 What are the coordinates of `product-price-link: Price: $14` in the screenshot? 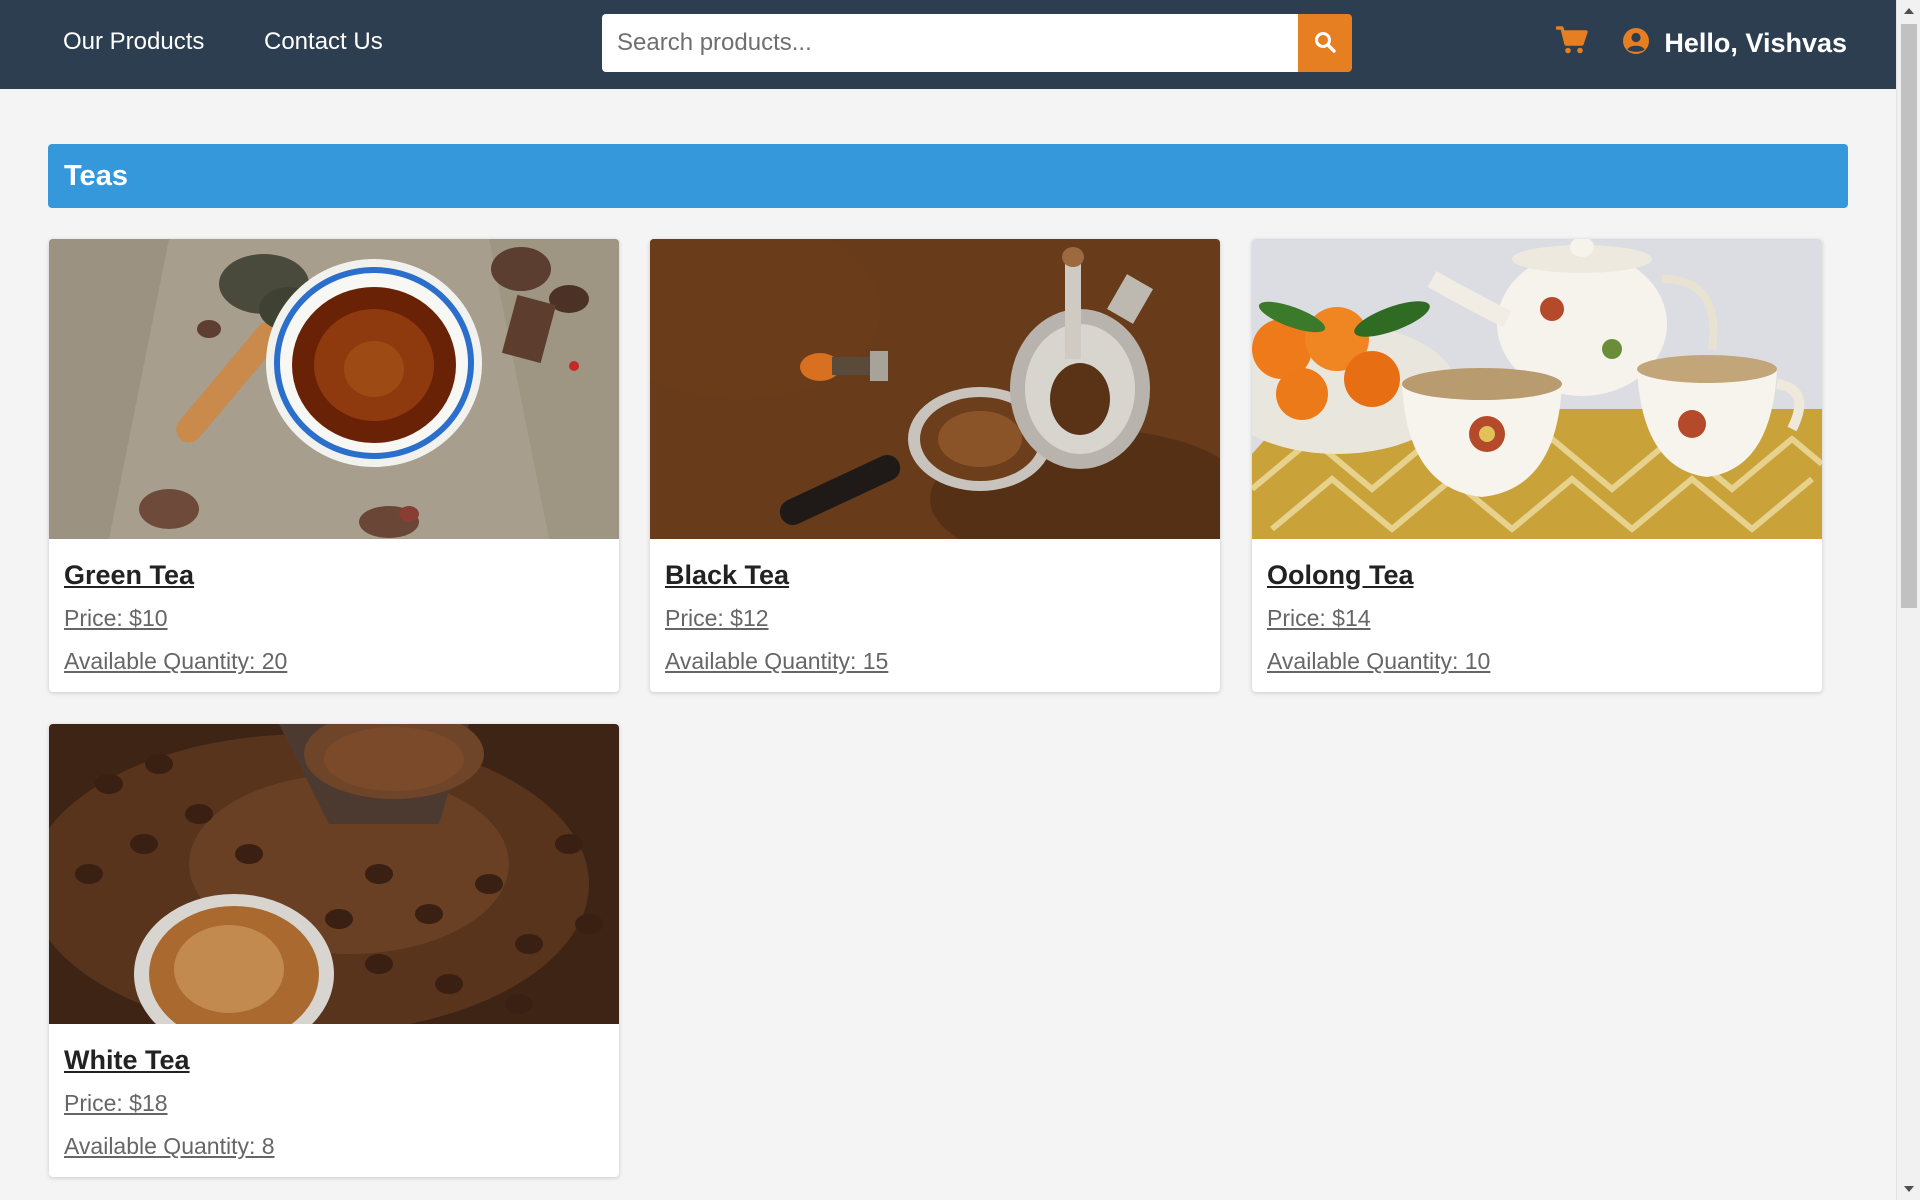 It's located at (1537, 618).